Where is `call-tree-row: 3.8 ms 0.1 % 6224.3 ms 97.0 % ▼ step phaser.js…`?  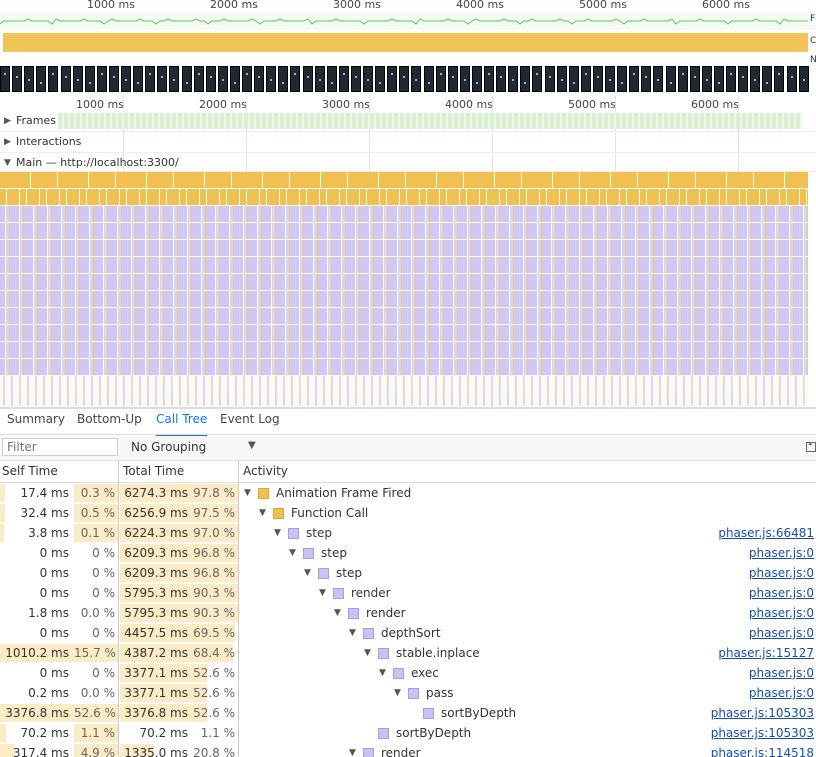
call-tree-row: 3.8 ms 0.1 % 6224.3 ms 97.0 % ▼ step phaser.js… is located at coordinates (408, 533).